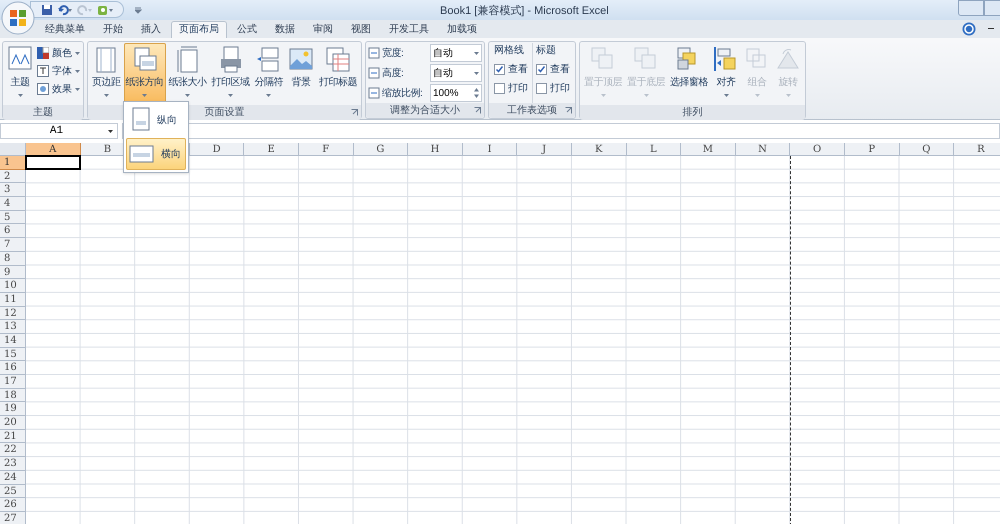  Describe the element at coordinates (817, 149) in the screenshot. I see `column-header: O` at that location.